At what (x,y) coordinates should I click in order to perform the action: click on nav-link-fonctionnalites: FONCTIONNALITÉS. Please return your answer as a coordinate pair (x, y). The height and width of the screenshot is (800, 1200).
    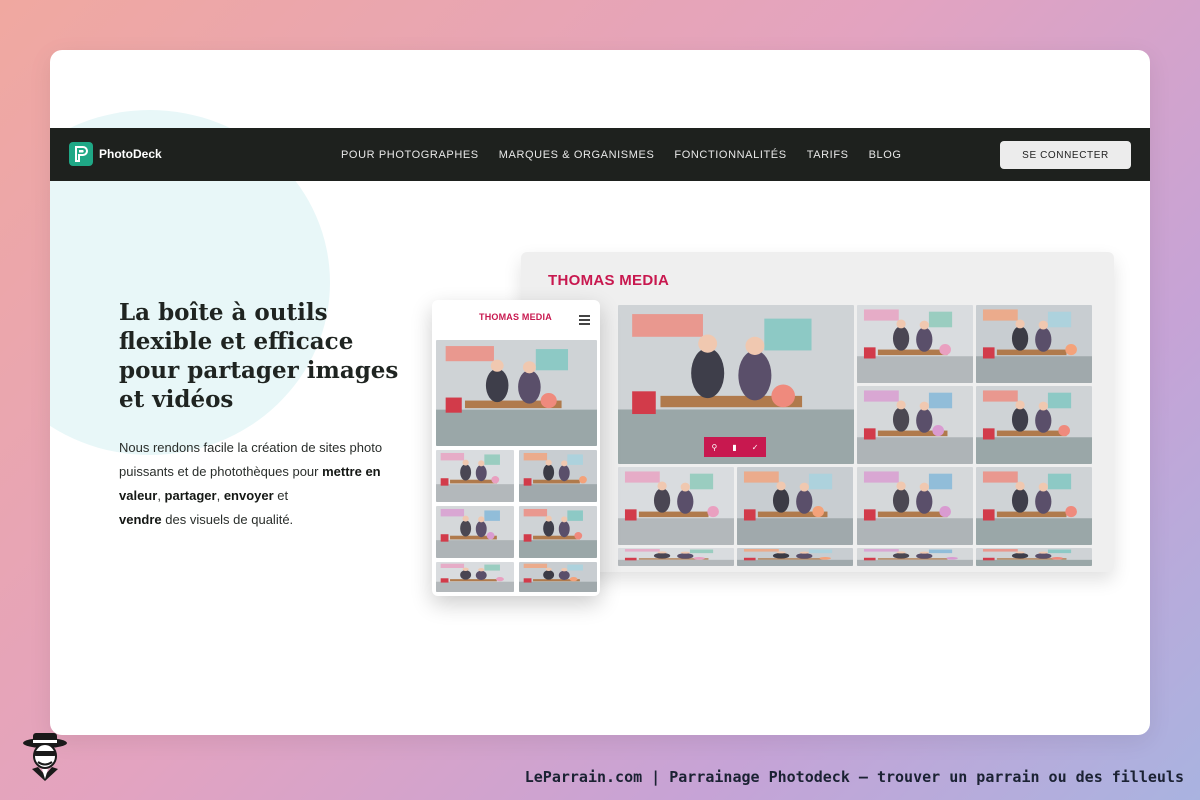
    Looking at the image, I should click on (730, 155).